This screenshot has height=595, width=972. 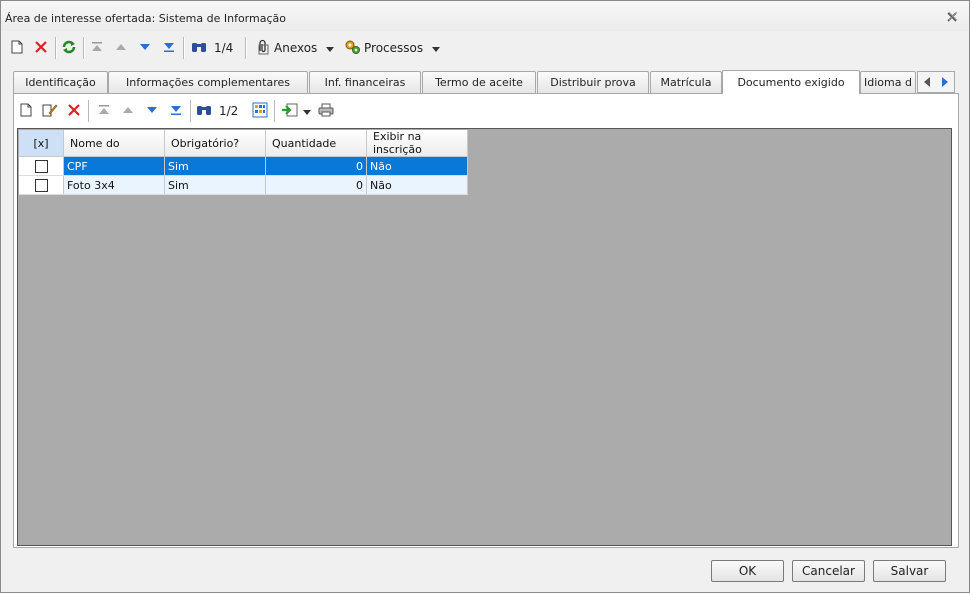 What do you see at coordinates (593, 82) in the screenshot?
I see `tab-distribuir-prova: Distribuir prova` at bounding box center [593, 82].